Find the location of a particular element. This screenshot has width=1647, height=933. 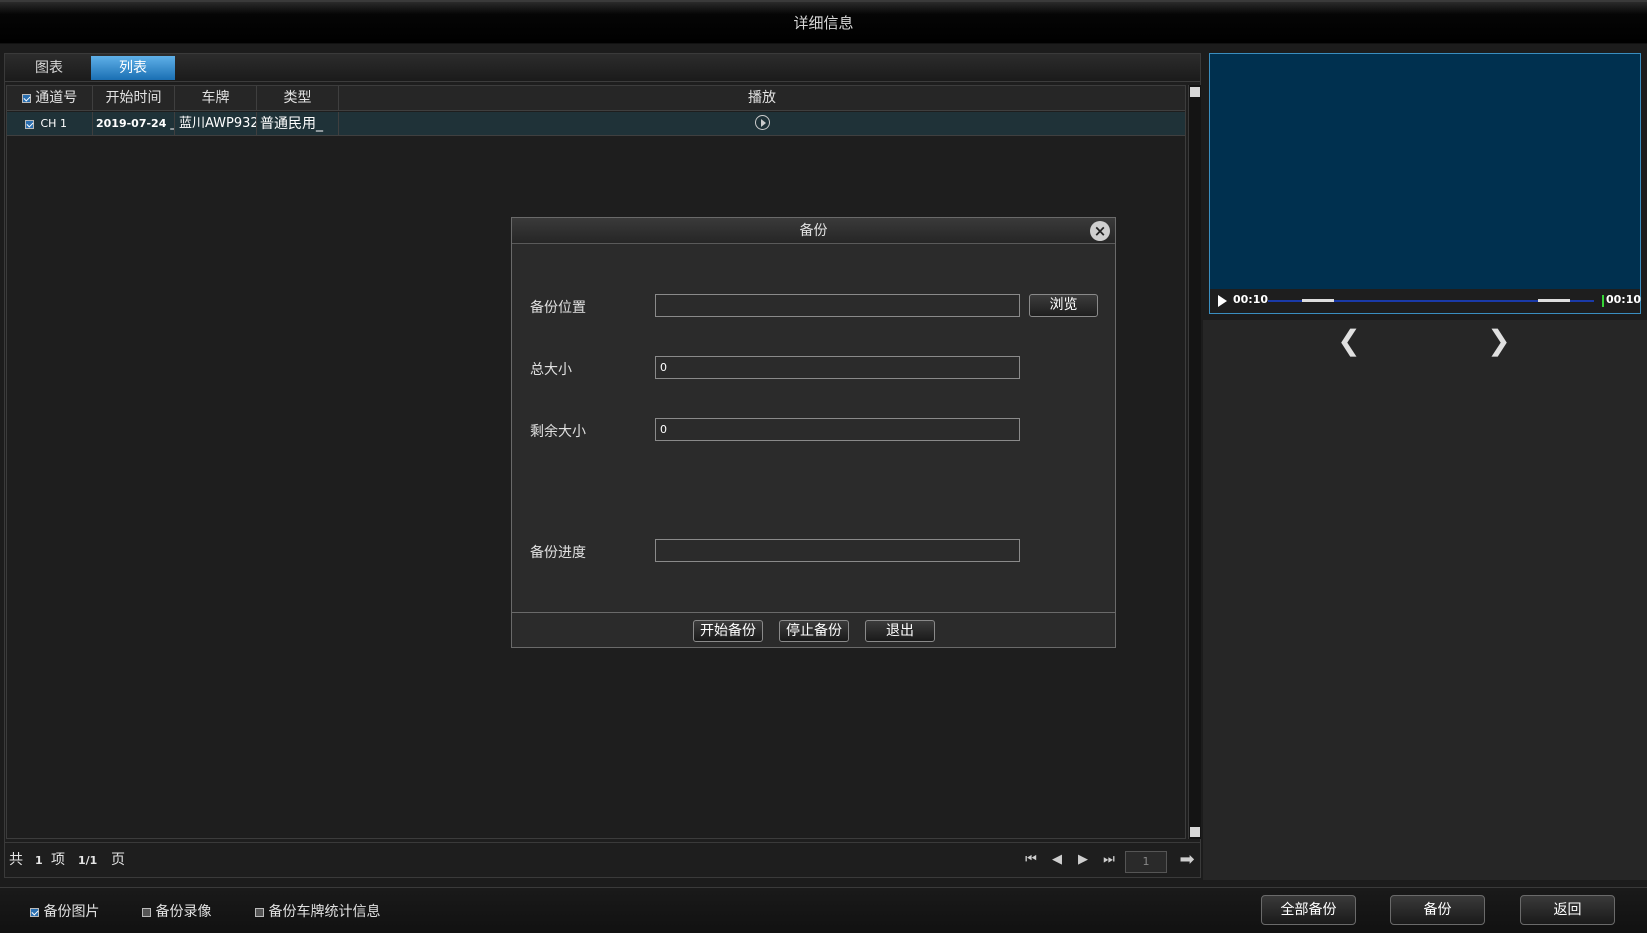

backup-images-checkbox is located at coordinates (34, 912).